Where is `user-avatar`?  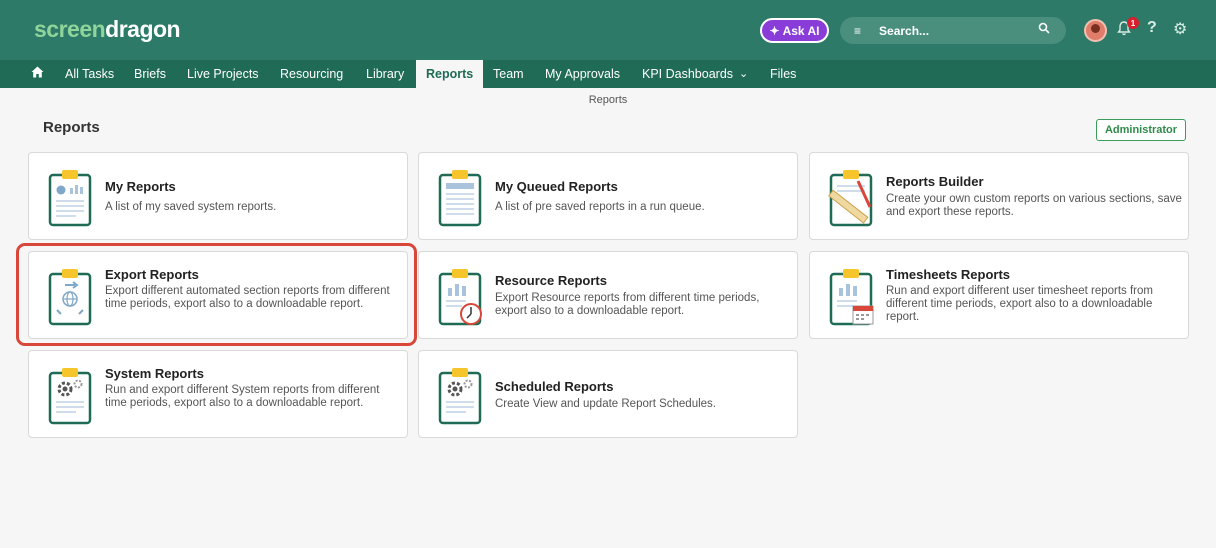 user-avatar is located at coordinates (1095, 30).